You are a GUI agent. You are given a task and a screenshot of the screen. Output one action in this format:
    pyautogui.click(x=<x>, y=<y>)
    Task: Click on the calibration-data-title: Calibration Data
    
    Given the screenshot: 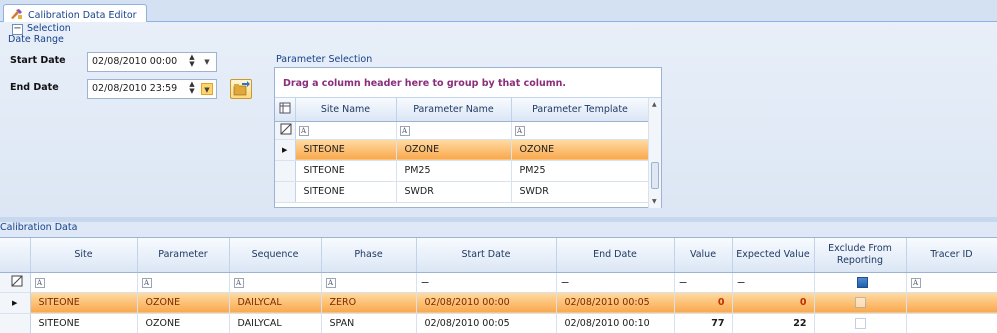 What is the action you would take?
    pyautogui.click(x=39, y=227)
    